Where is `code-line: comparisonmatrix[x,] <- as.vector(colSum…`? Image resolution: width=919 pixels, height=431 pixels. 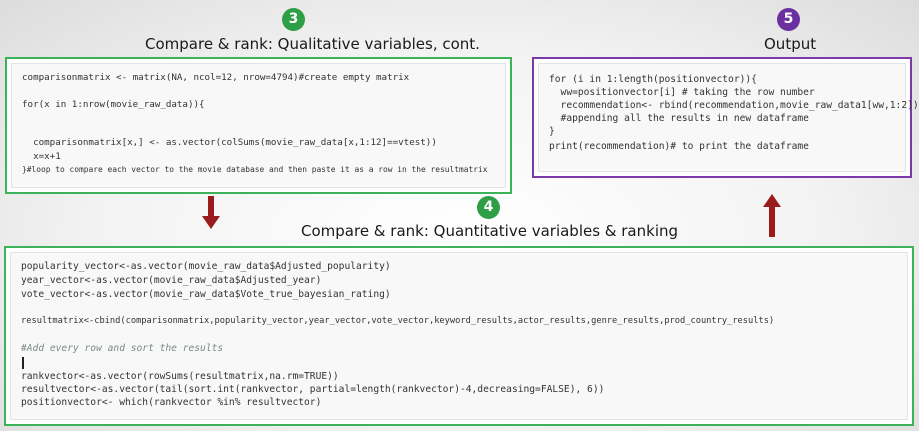
code-line: comparisonmatrix[x,] <- as.vector(colSum… is located at coordinates (229, 142).